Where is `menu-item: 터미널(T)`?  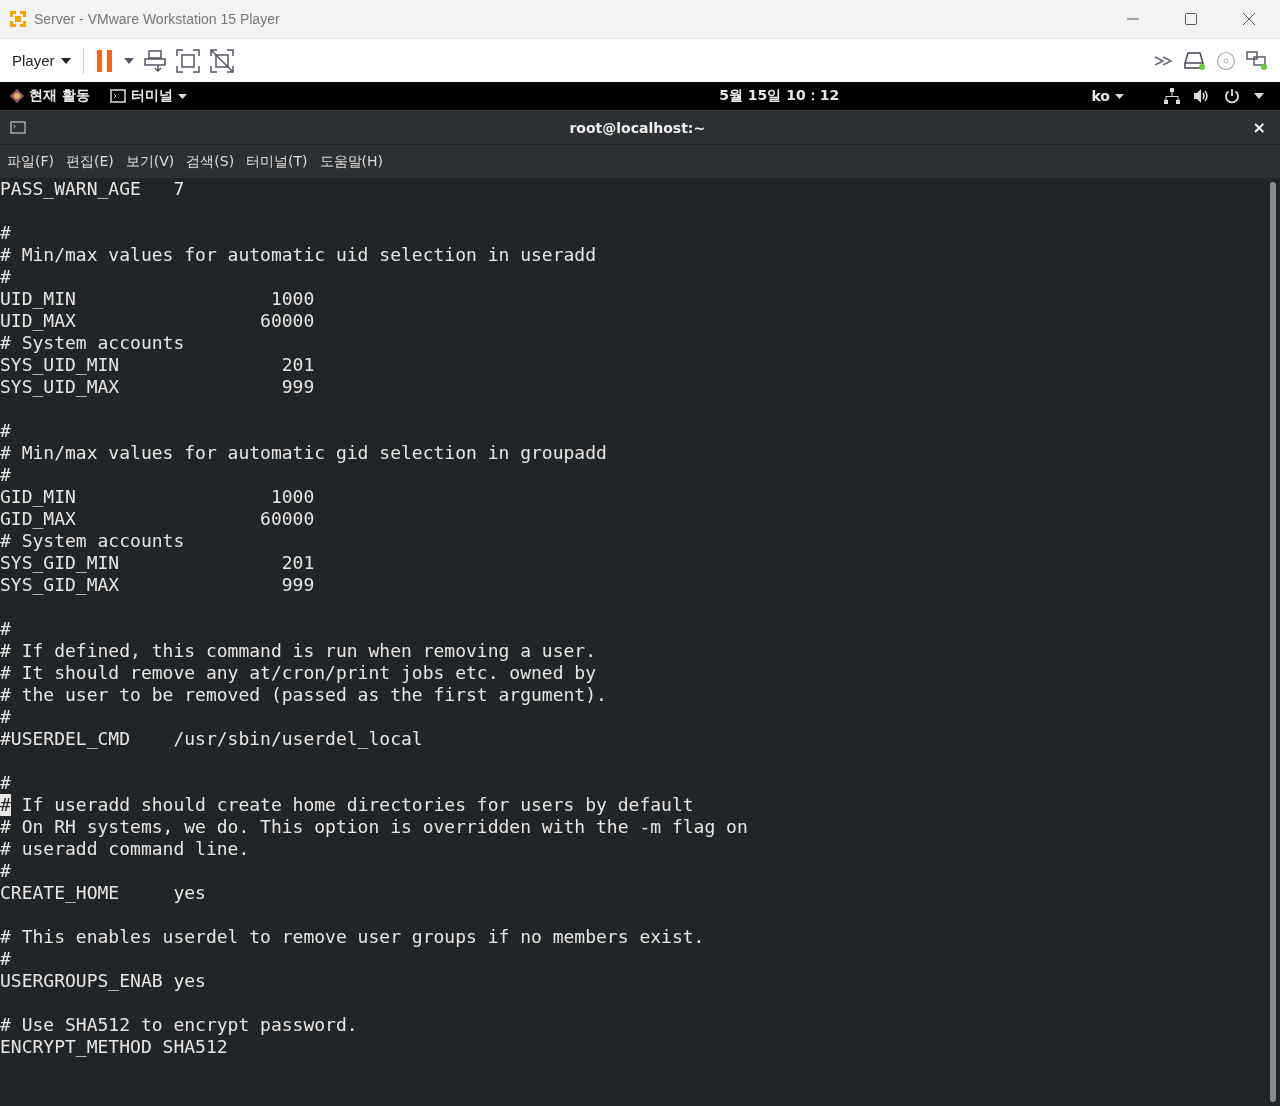 menu-item: 터미널(T) is located at coordinates (277, 161).